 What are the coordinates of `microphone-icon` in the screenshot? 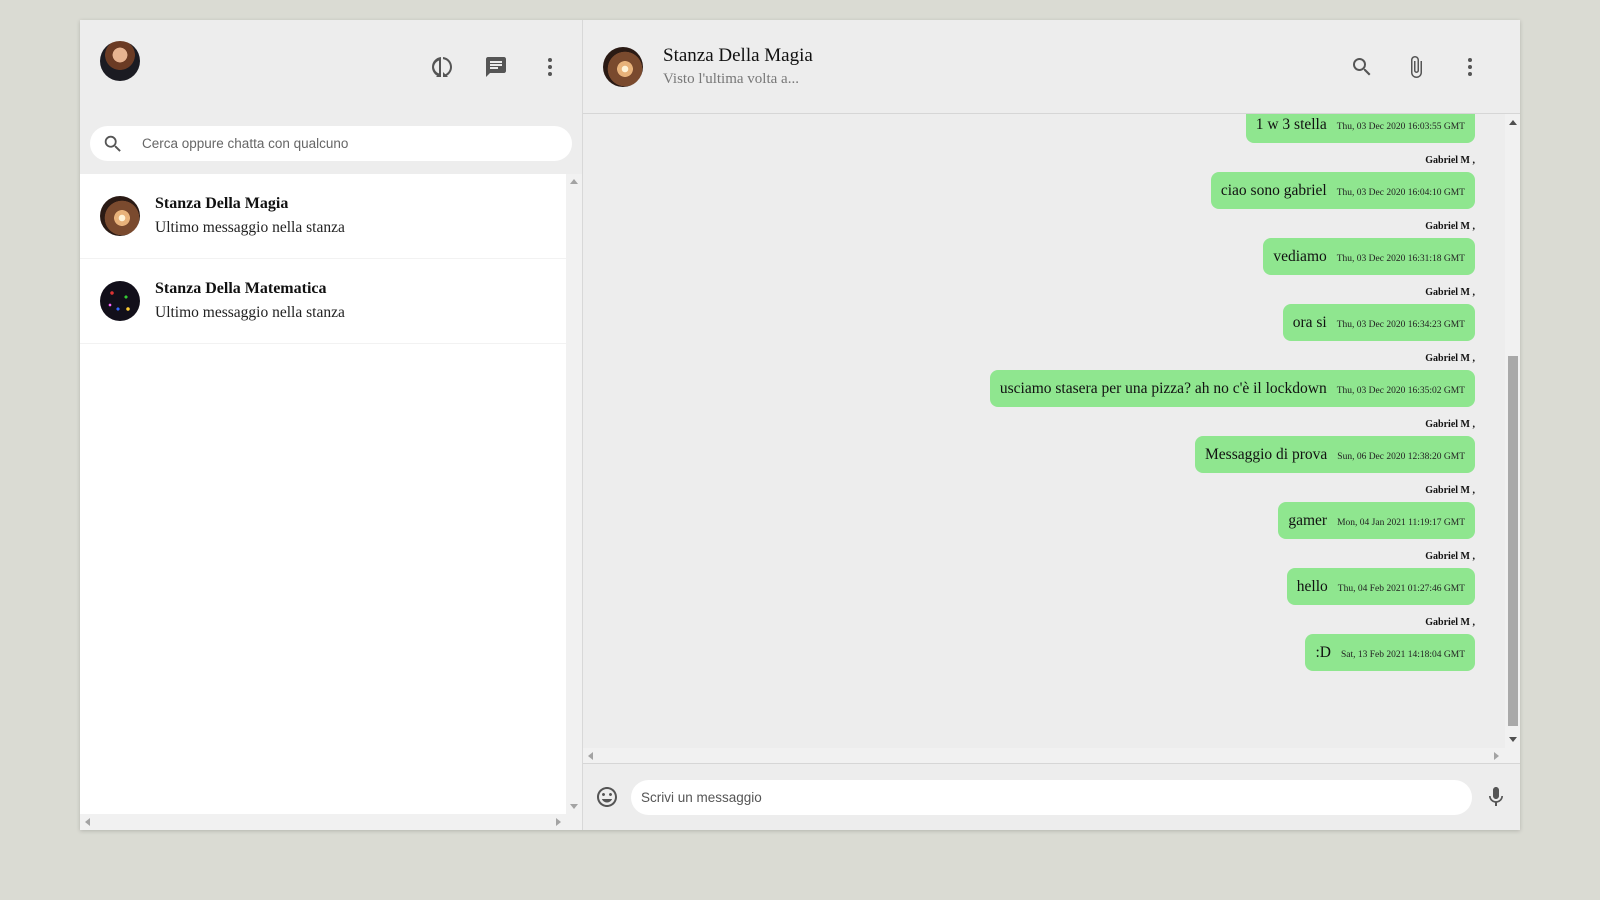 It's located at (1496, 797).